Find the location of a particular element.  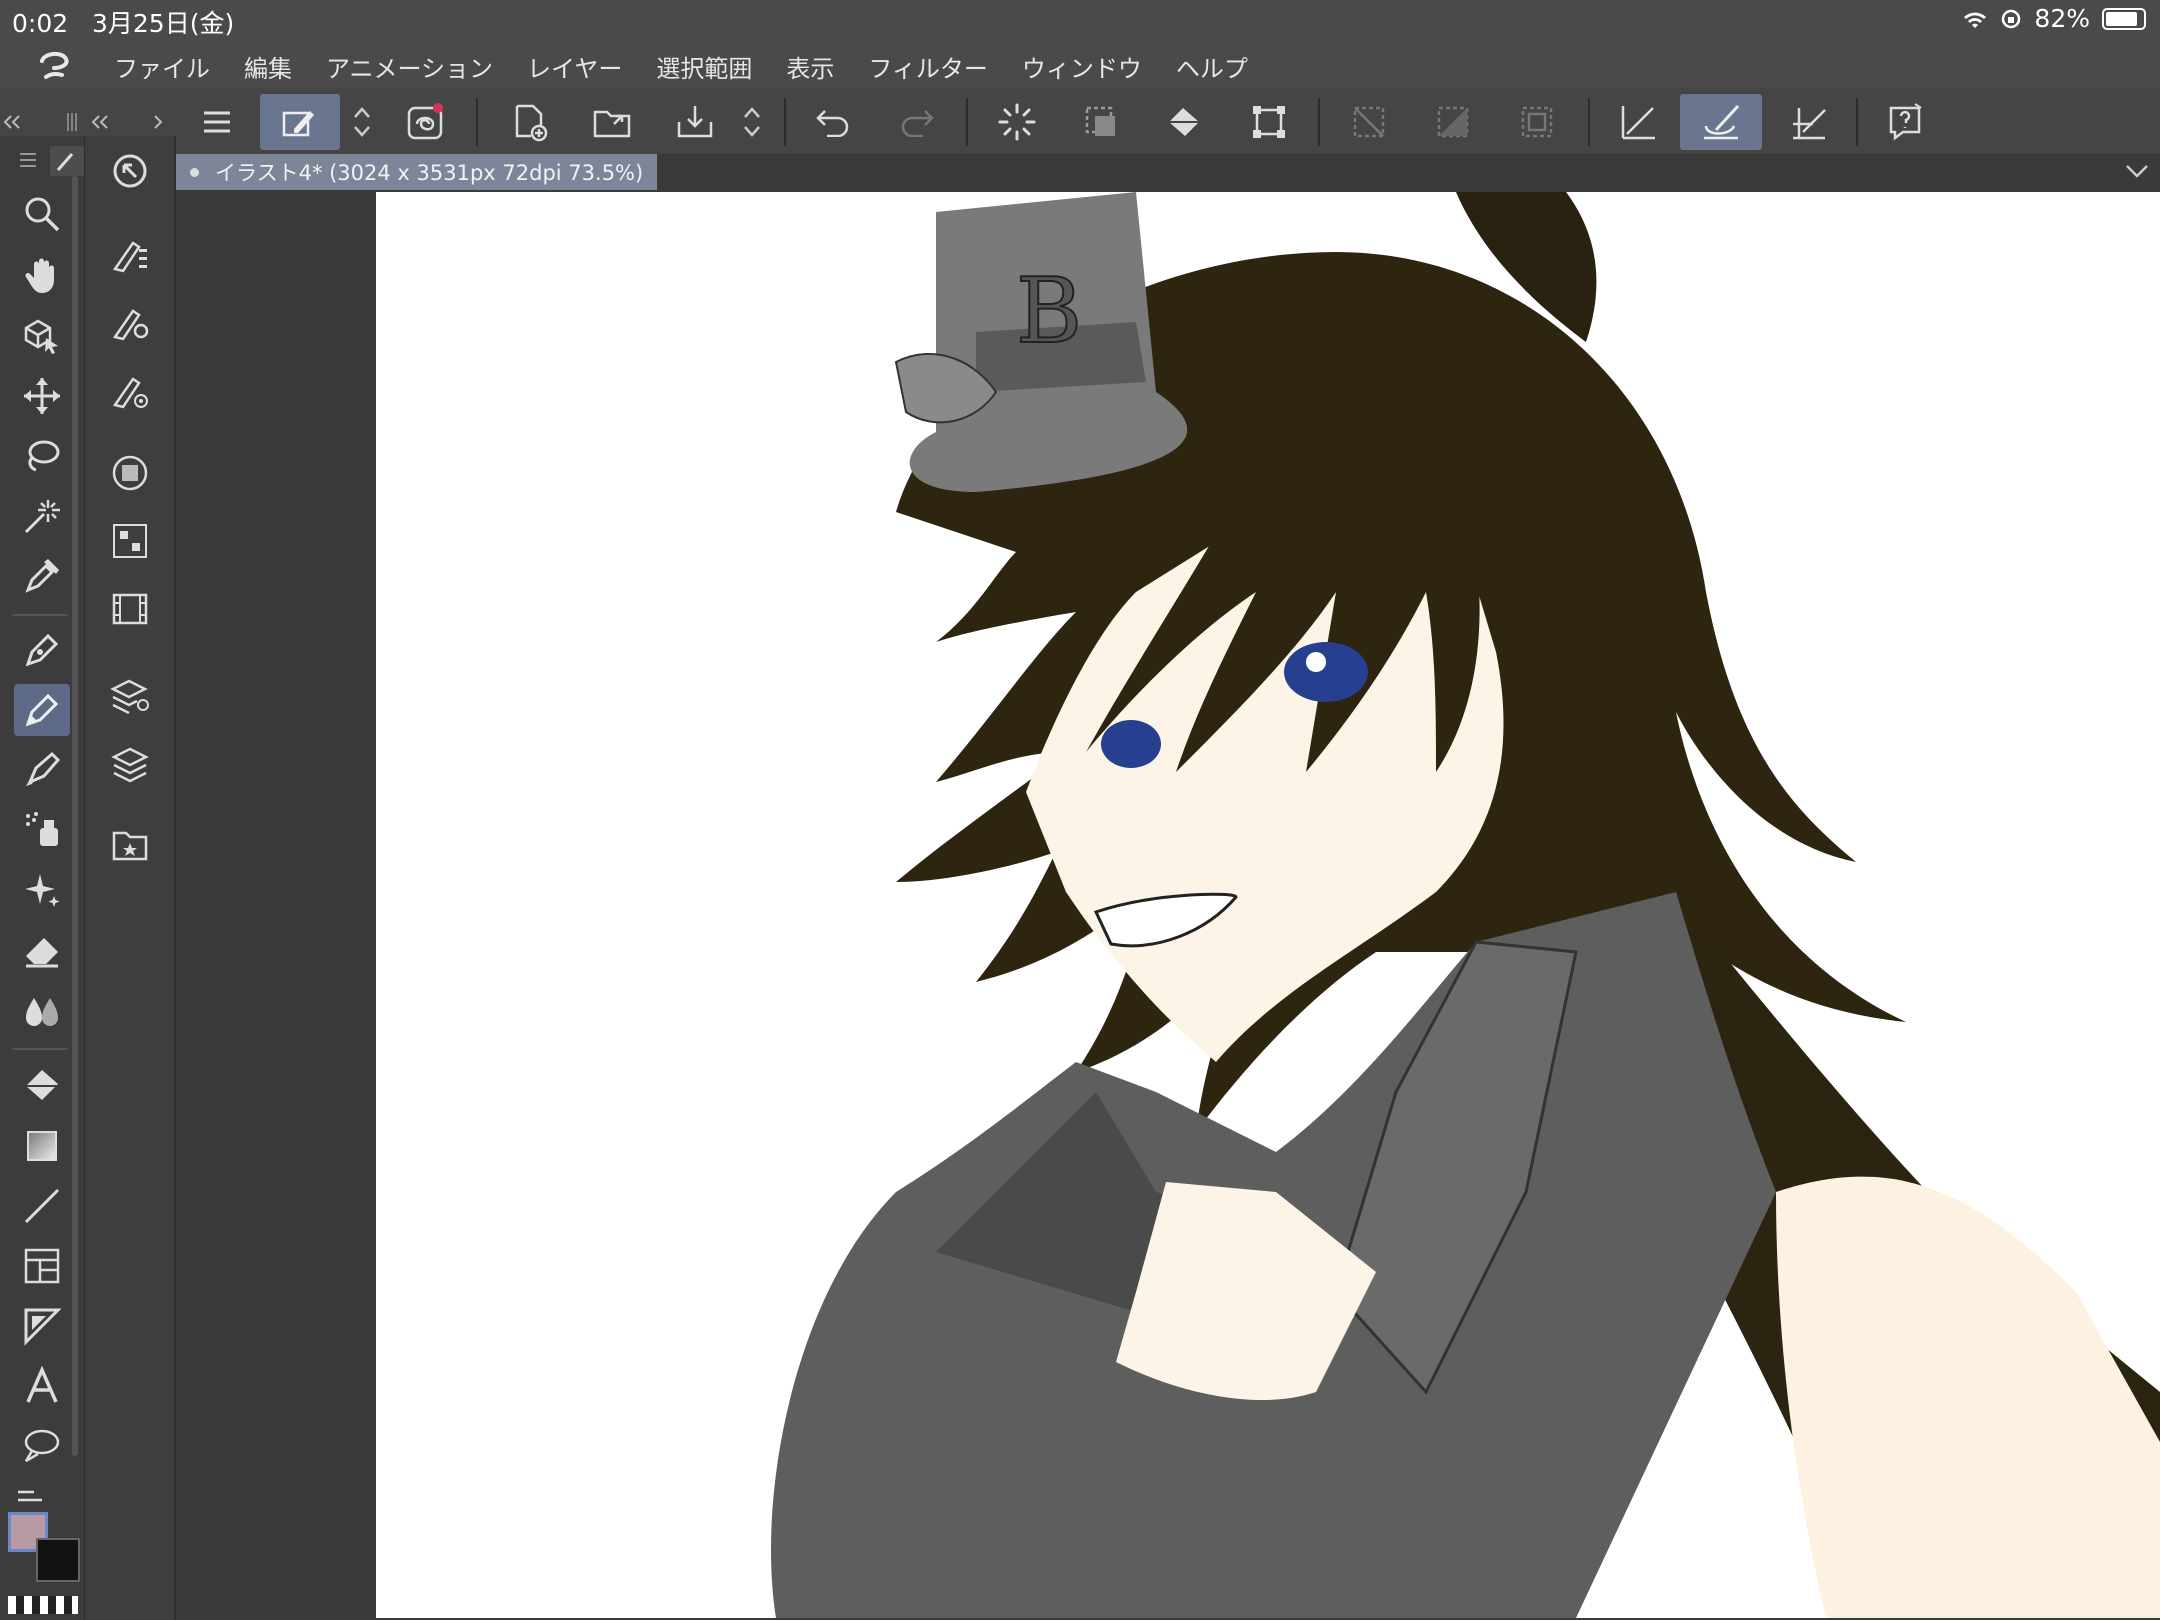

special-ruler-snap-icon is located at coordinates (1721, 122).